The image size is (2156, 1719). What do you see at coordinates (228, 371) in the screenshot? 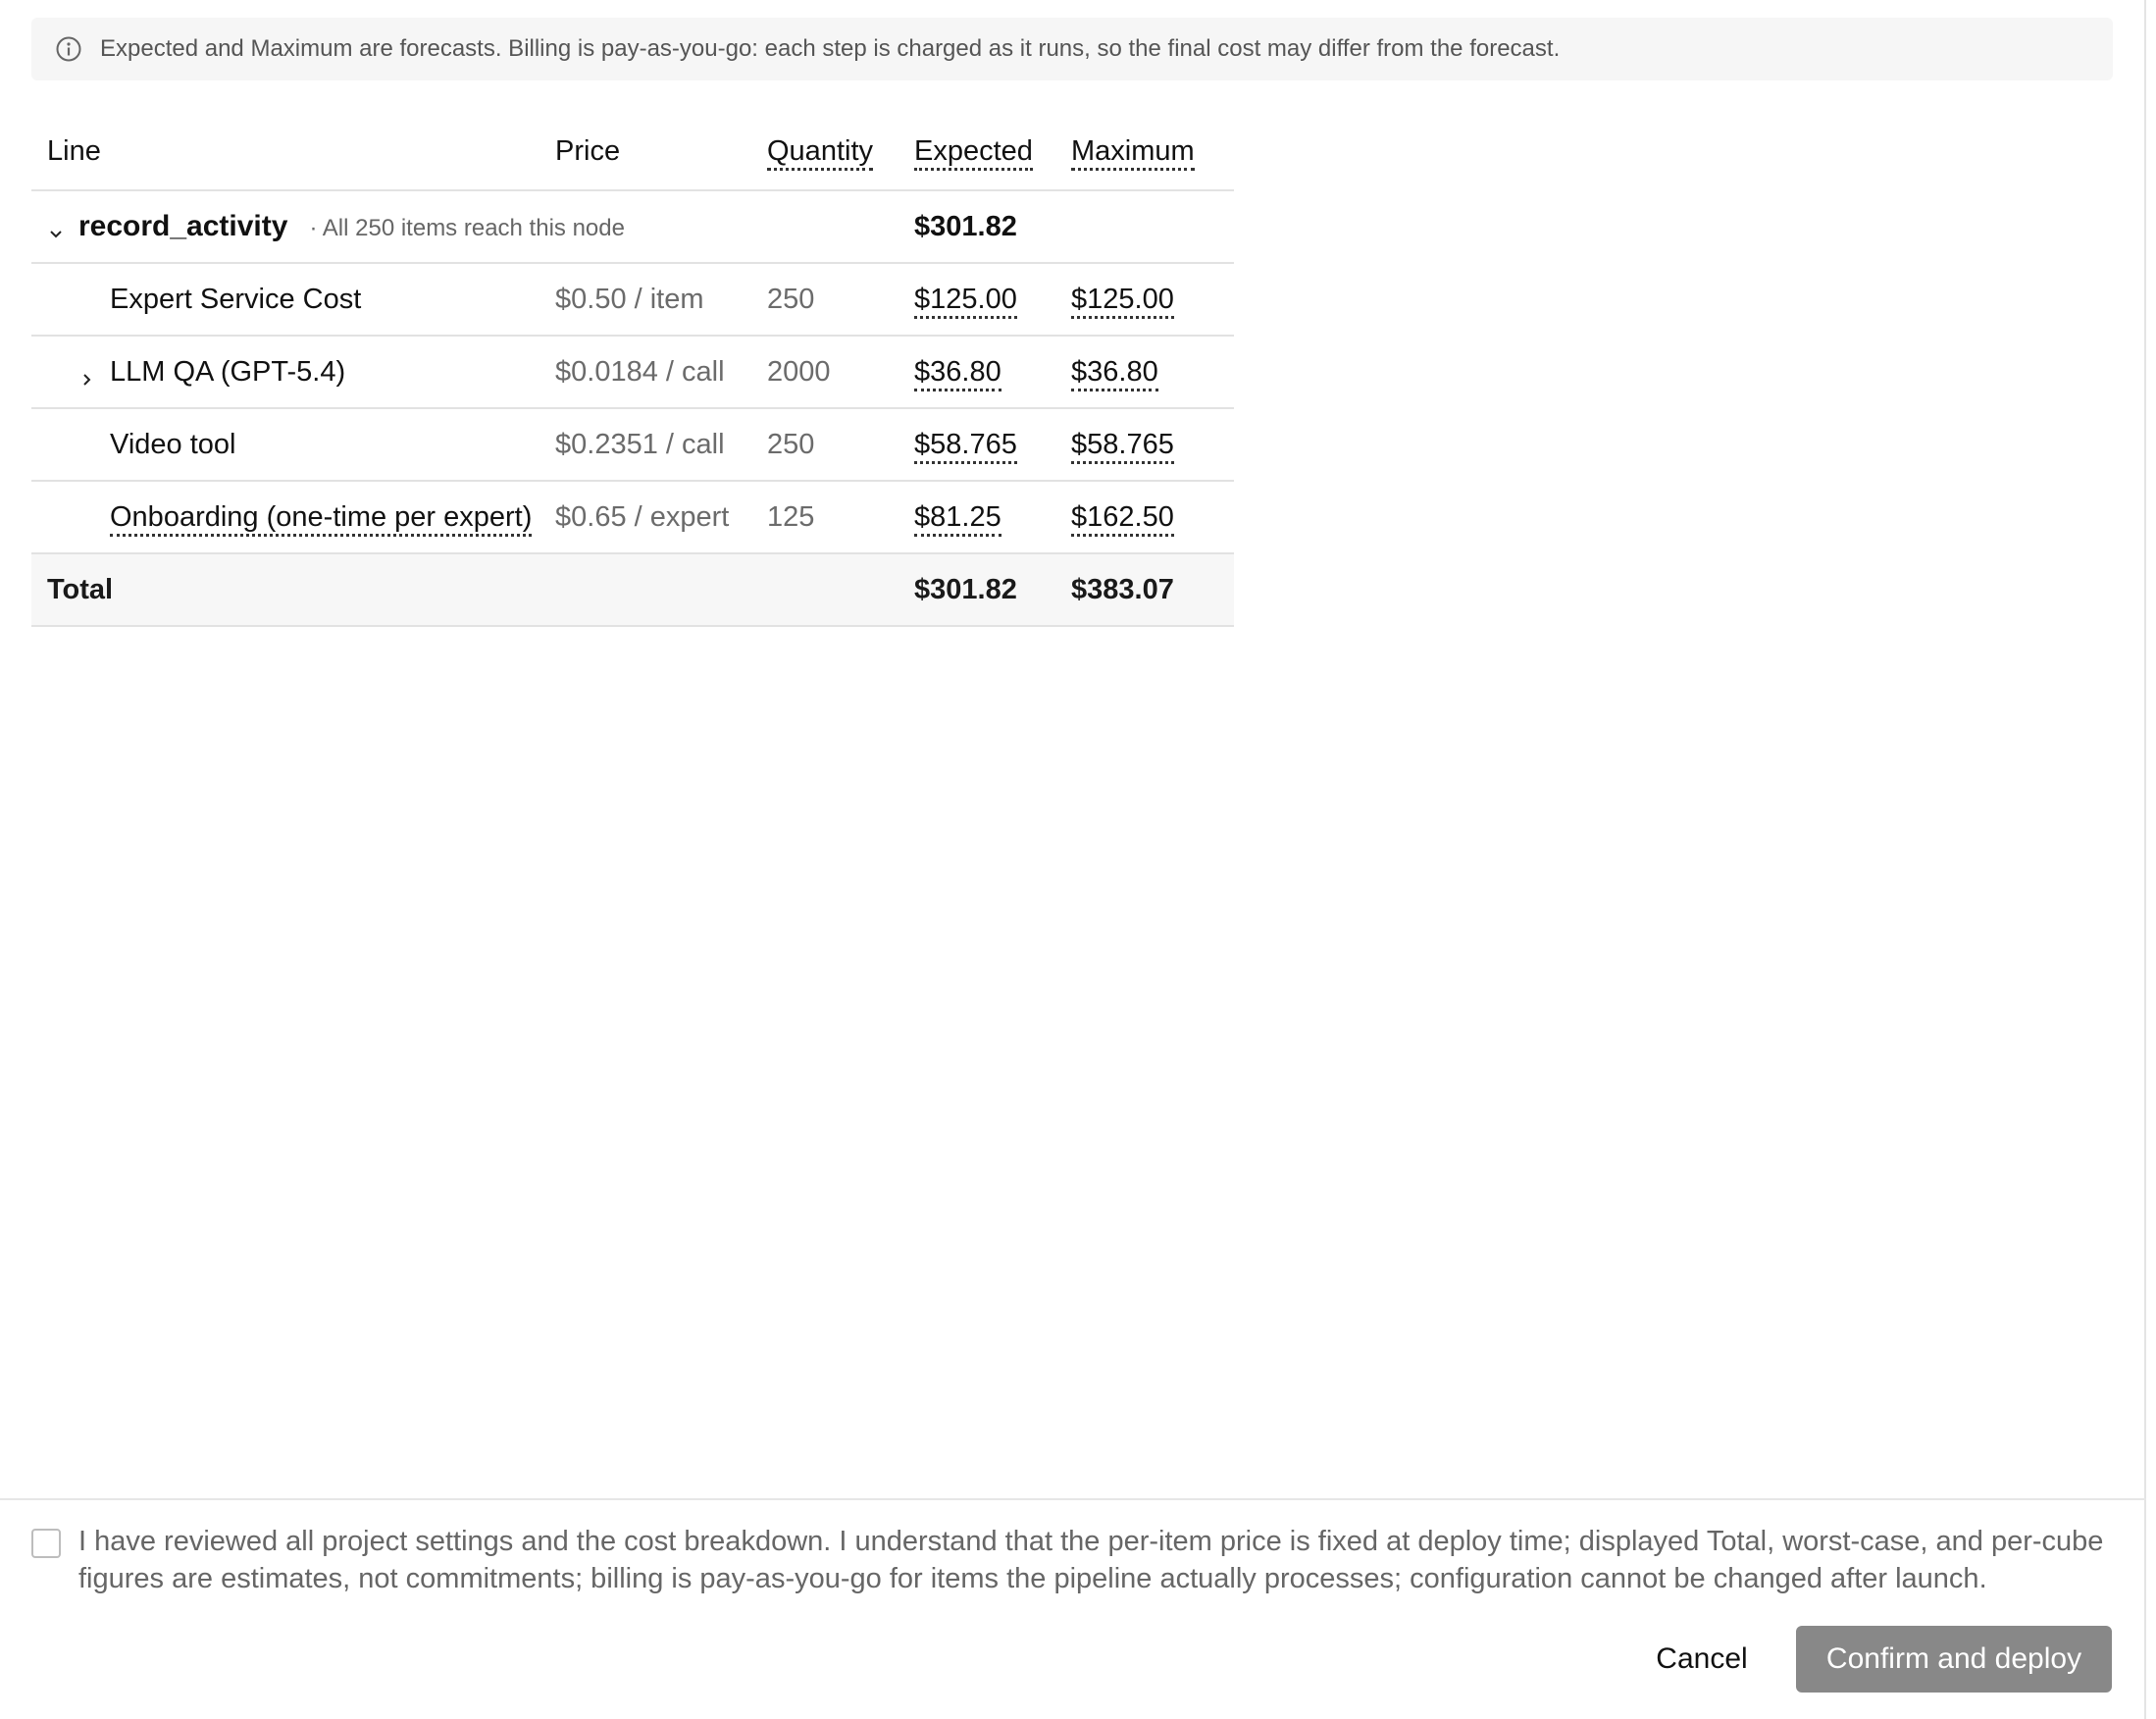
I see `row-line: LLM QA (GPT-5.4)` at bounding box center [228, 371].